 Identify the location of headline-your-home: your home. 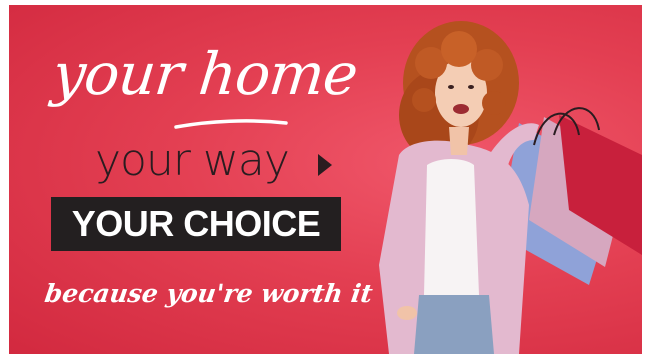
(205, 74).